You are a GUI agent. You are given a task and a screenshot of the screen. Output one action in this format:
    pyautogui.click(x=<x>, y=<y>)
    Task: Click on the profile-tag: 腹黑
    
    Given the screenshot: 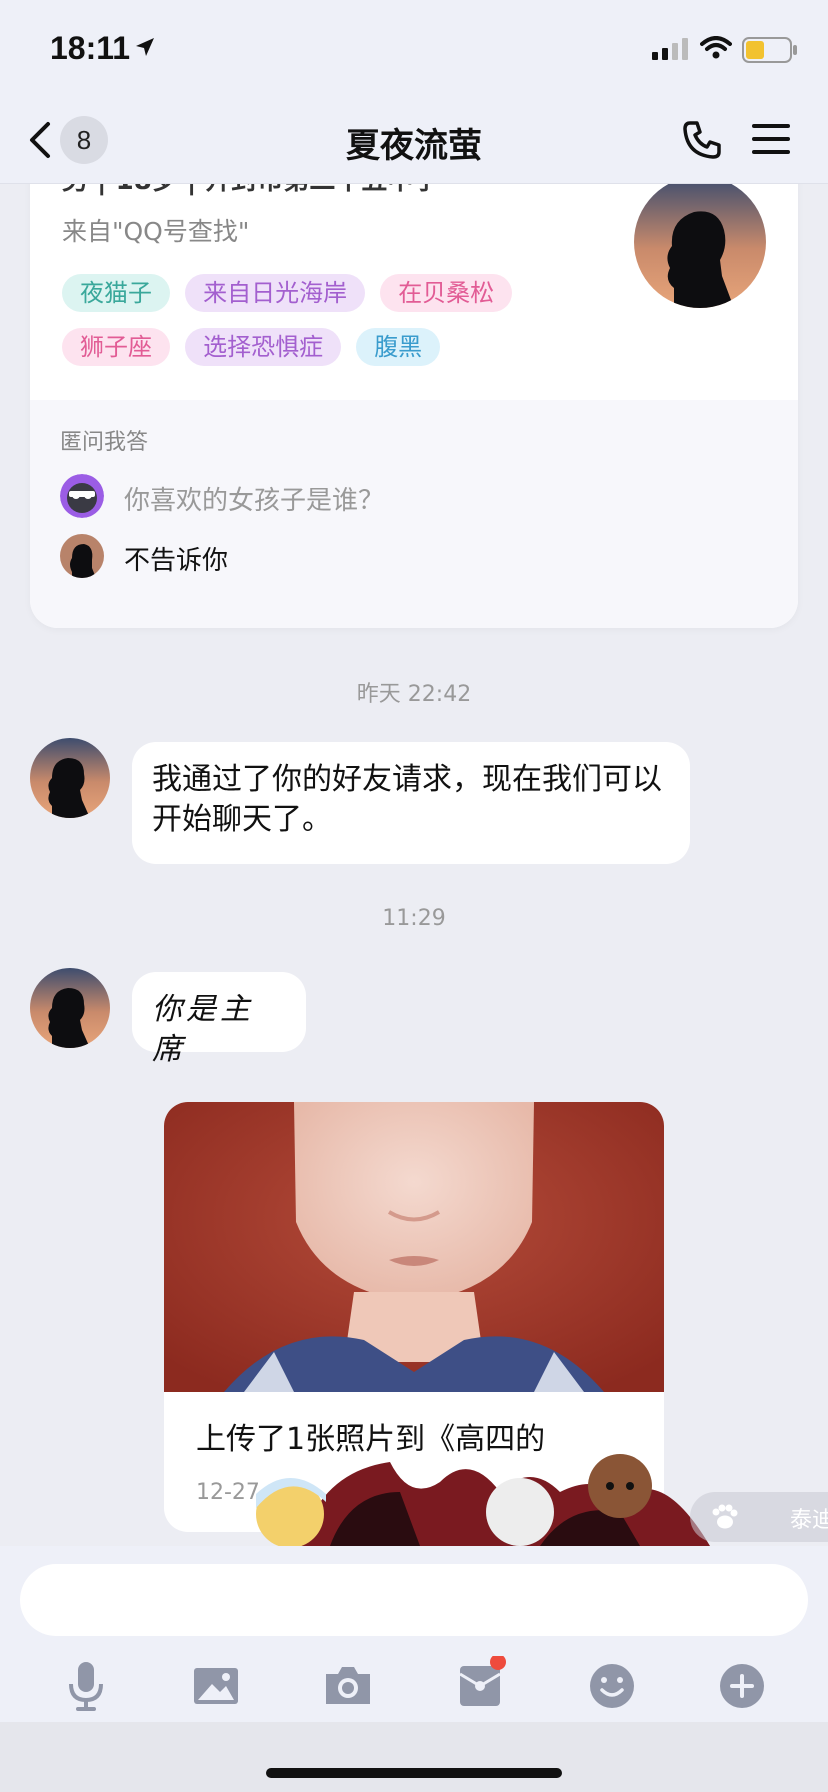 What is the action you would take?
    pyautogui.click(x=398, y=347)
    